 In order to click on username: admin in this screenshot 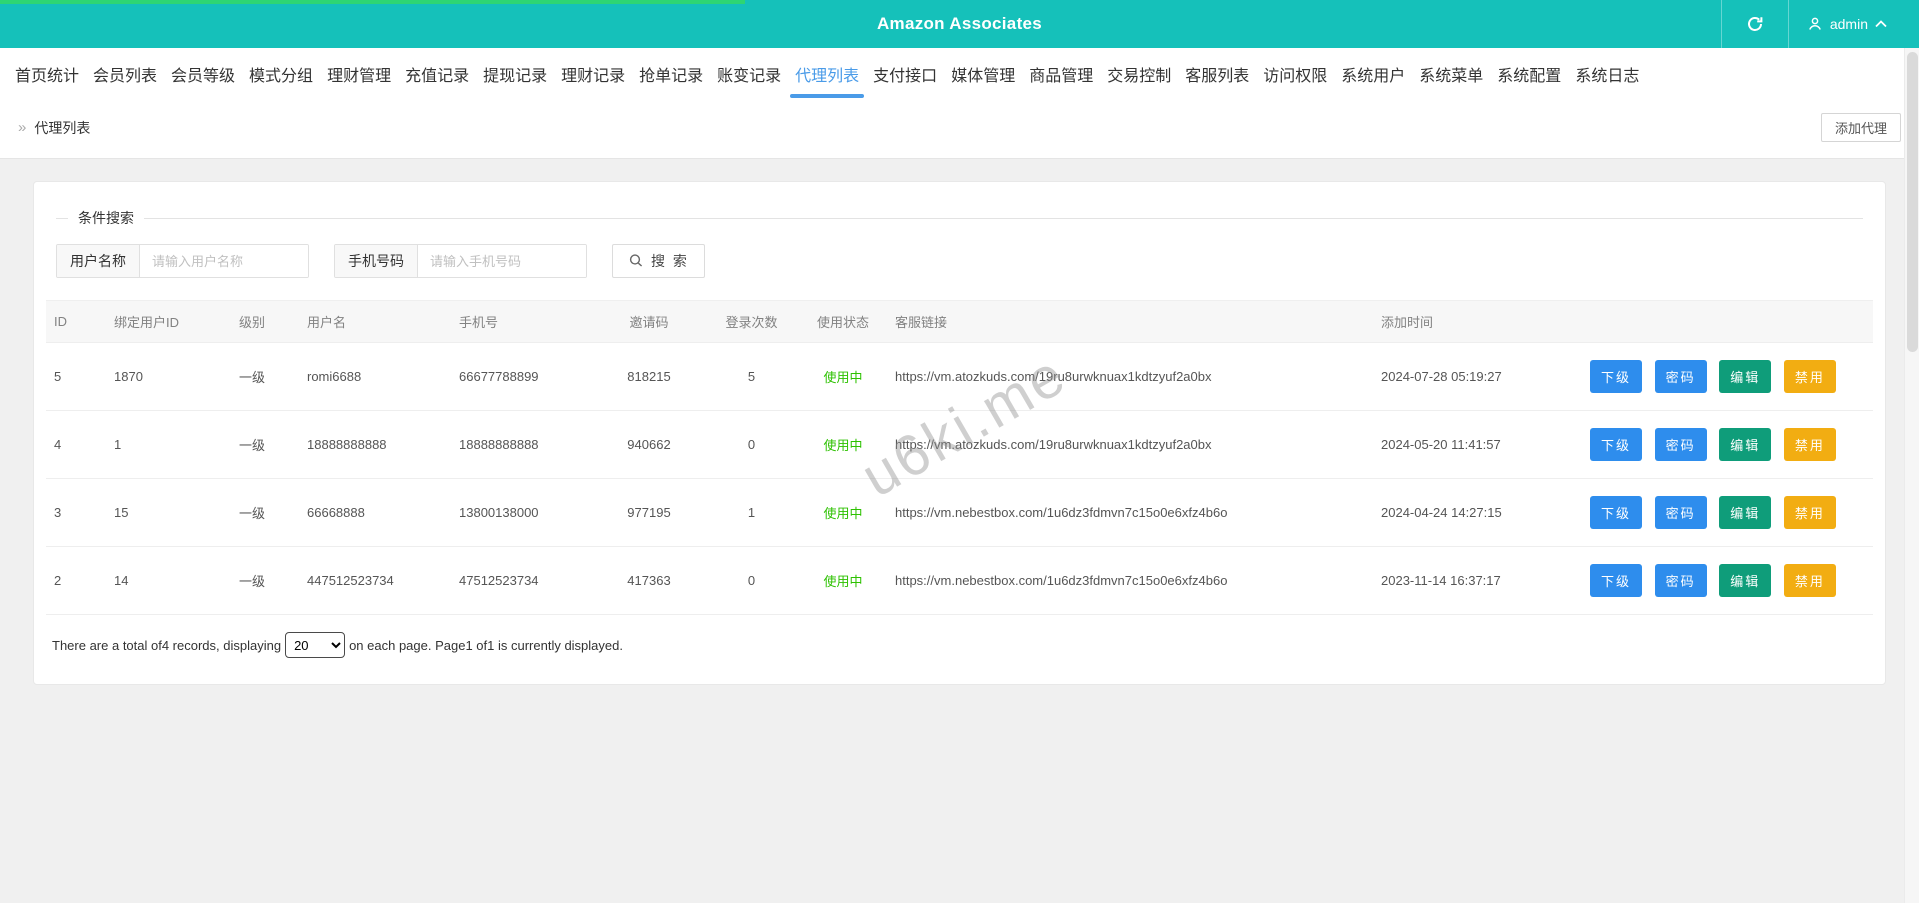, I will do `click(1848, 24)`.